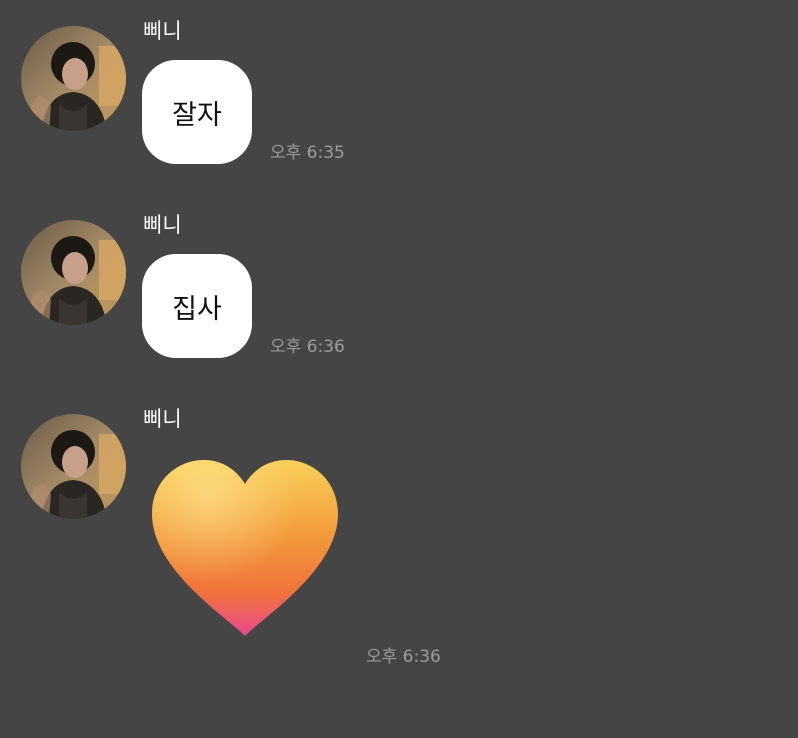 This screenshot has width=798, height=738. I want to click on message-bubble: 잘자, so click(197, 112).